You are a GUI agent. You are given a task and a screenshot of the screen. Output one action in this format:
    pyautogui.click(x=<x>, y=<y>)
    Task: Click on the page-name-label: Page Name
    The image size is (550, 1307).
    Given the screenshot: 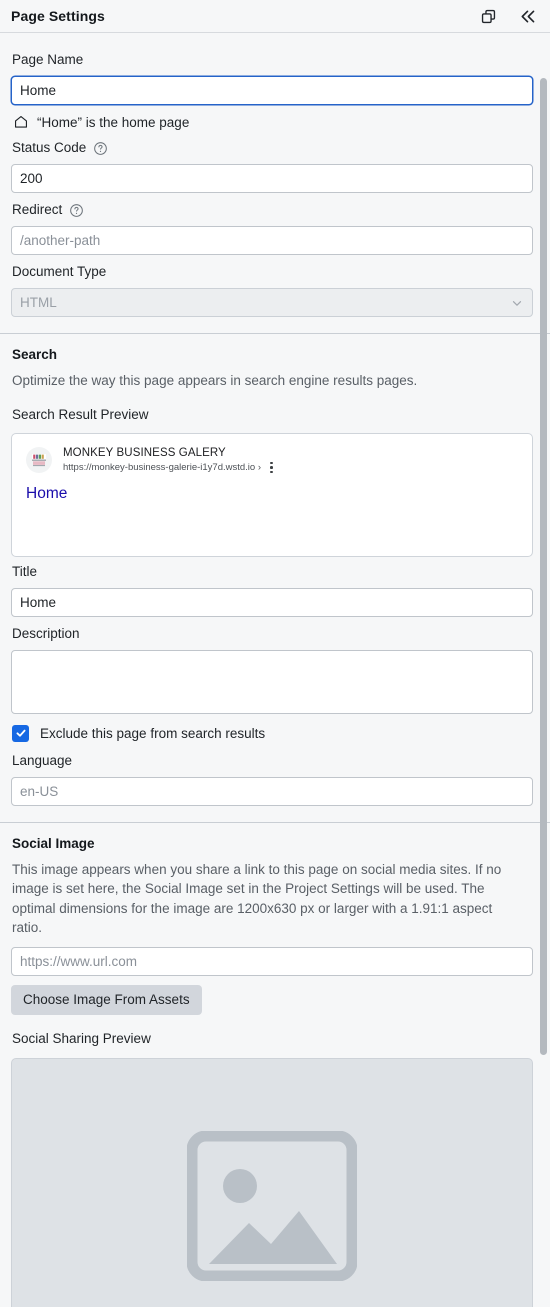 What is the action you would take?
    pyautogui.click(x=48, y=59)
    